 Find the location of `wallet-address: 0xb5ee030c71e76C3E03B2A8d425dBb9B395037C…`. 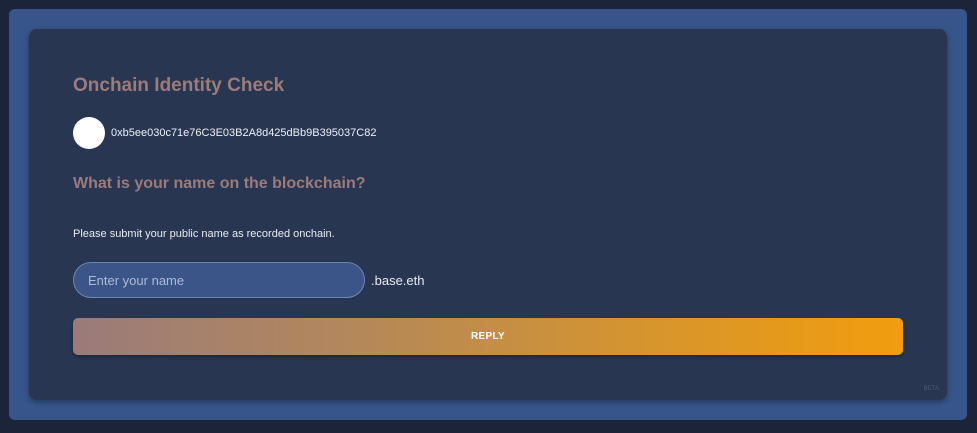

wallet-address: 0xb5ee030c71e76C3E03B2A8d425dBb9B395037C… is located at coordinates (244, 133).